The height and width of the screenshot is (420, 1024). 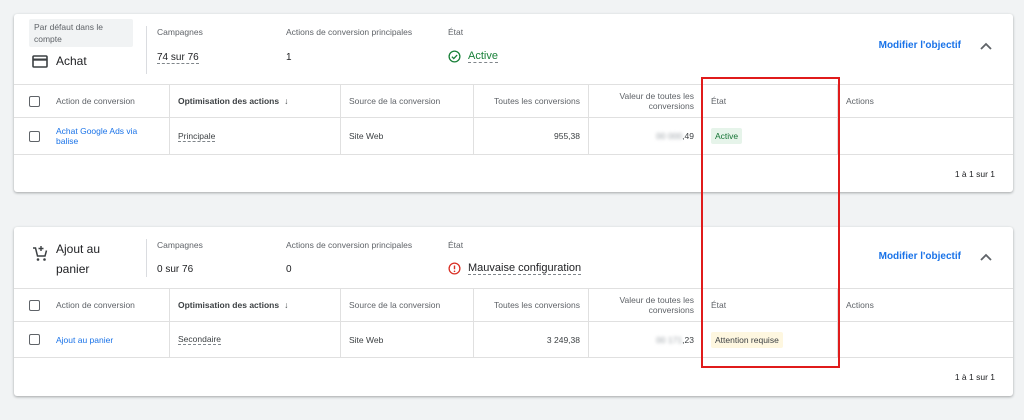 What do you see at coordinates (688, 136) in the screenshot?
I see `value-suffix: ,49` at bounding box center [688, 136].